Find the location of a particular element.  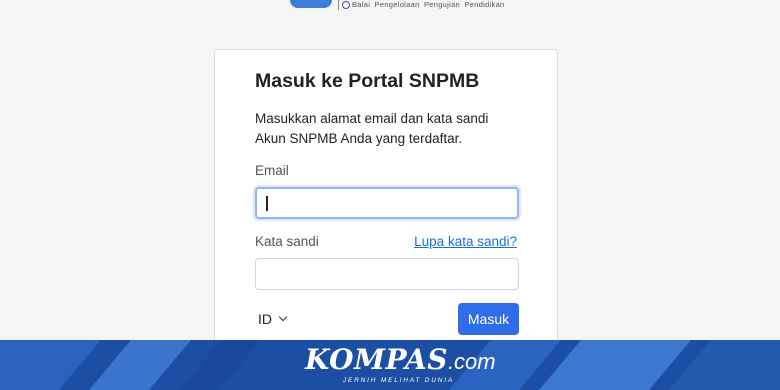

password-field is located at coordinates (387, 274).